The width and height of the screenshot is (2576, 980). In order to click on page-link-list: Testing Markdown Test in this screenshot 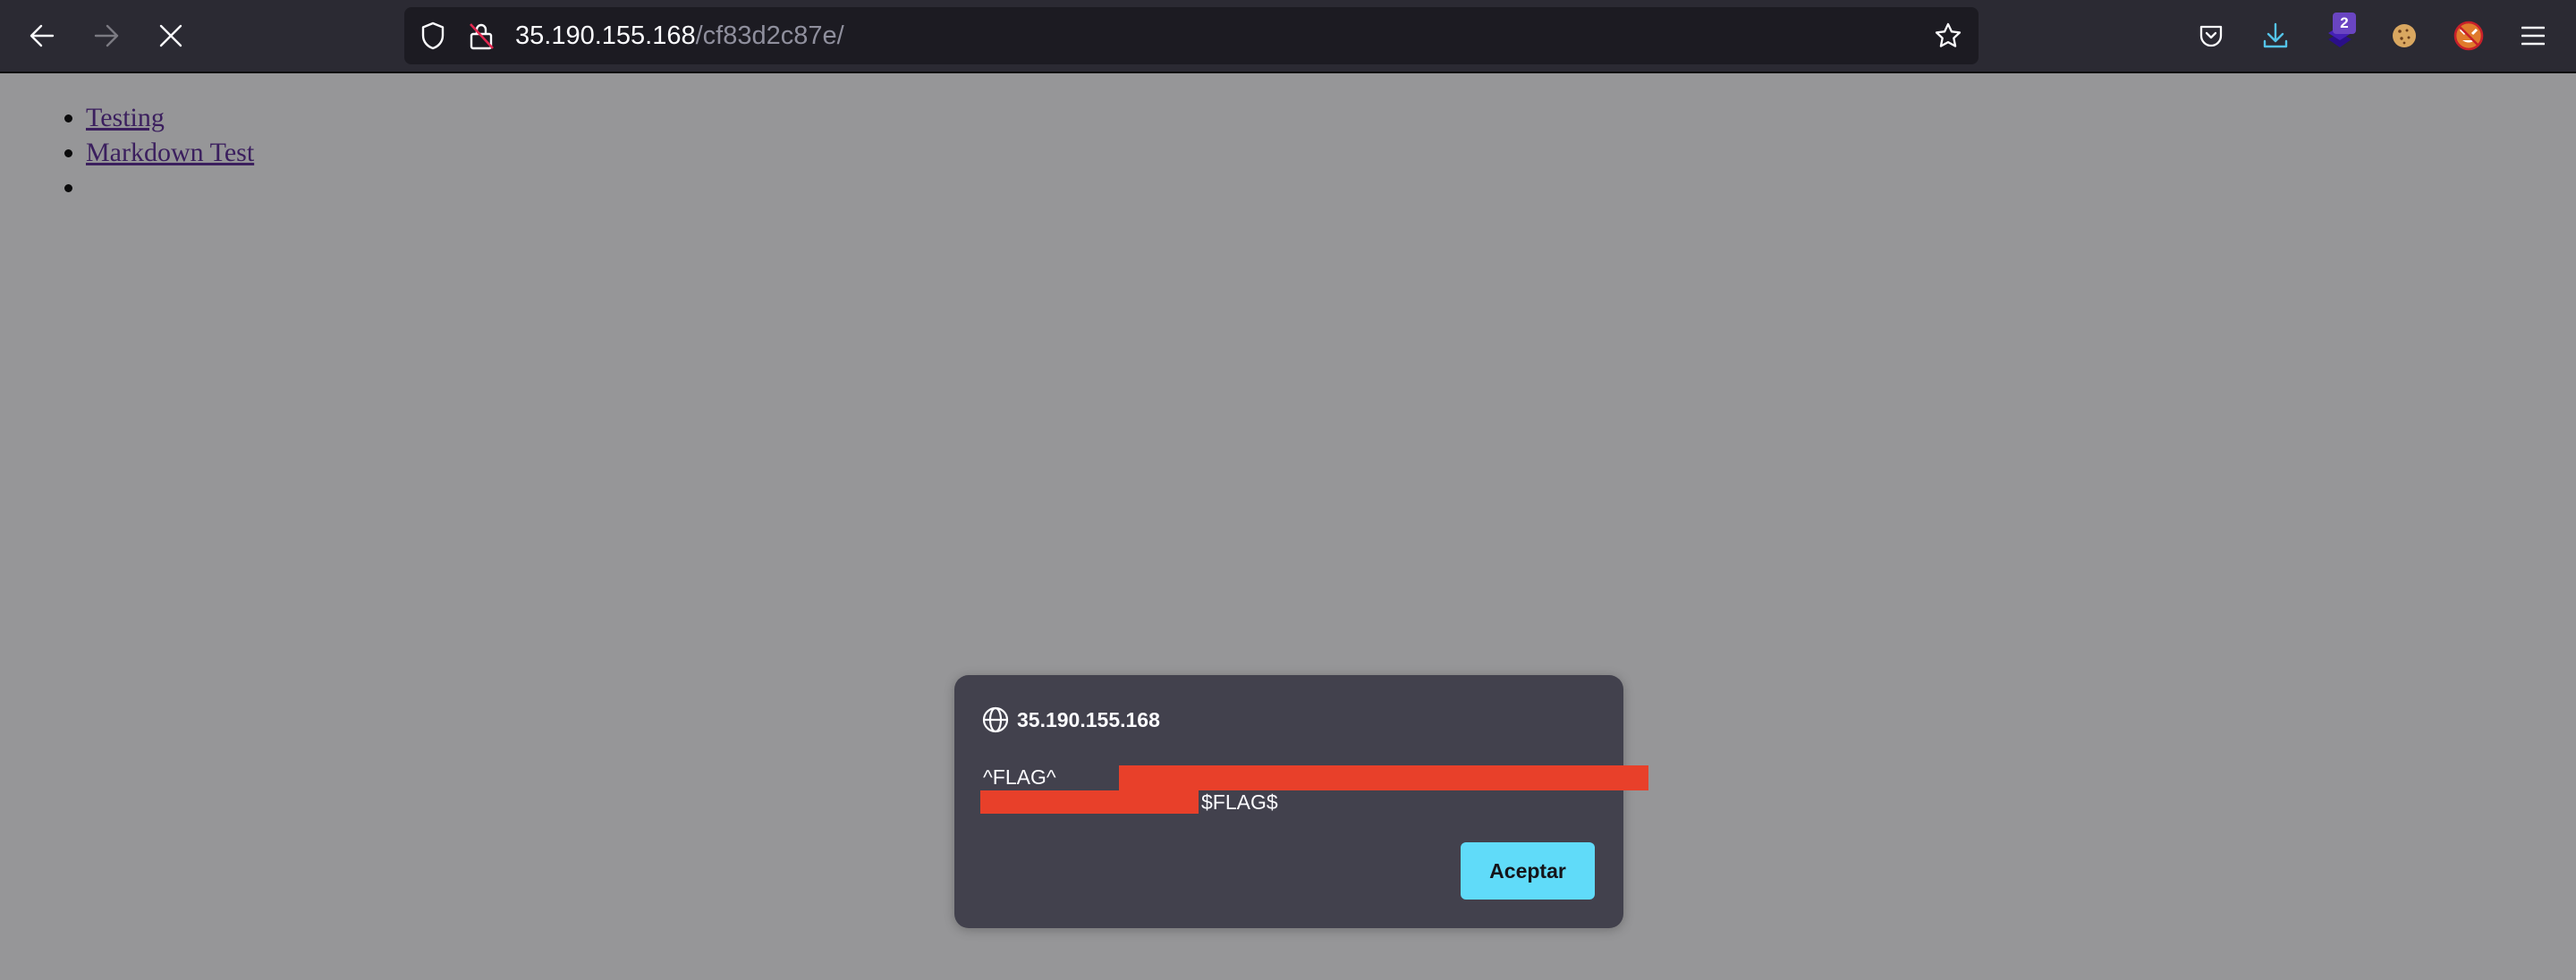, I will do `click(127, 152)`.